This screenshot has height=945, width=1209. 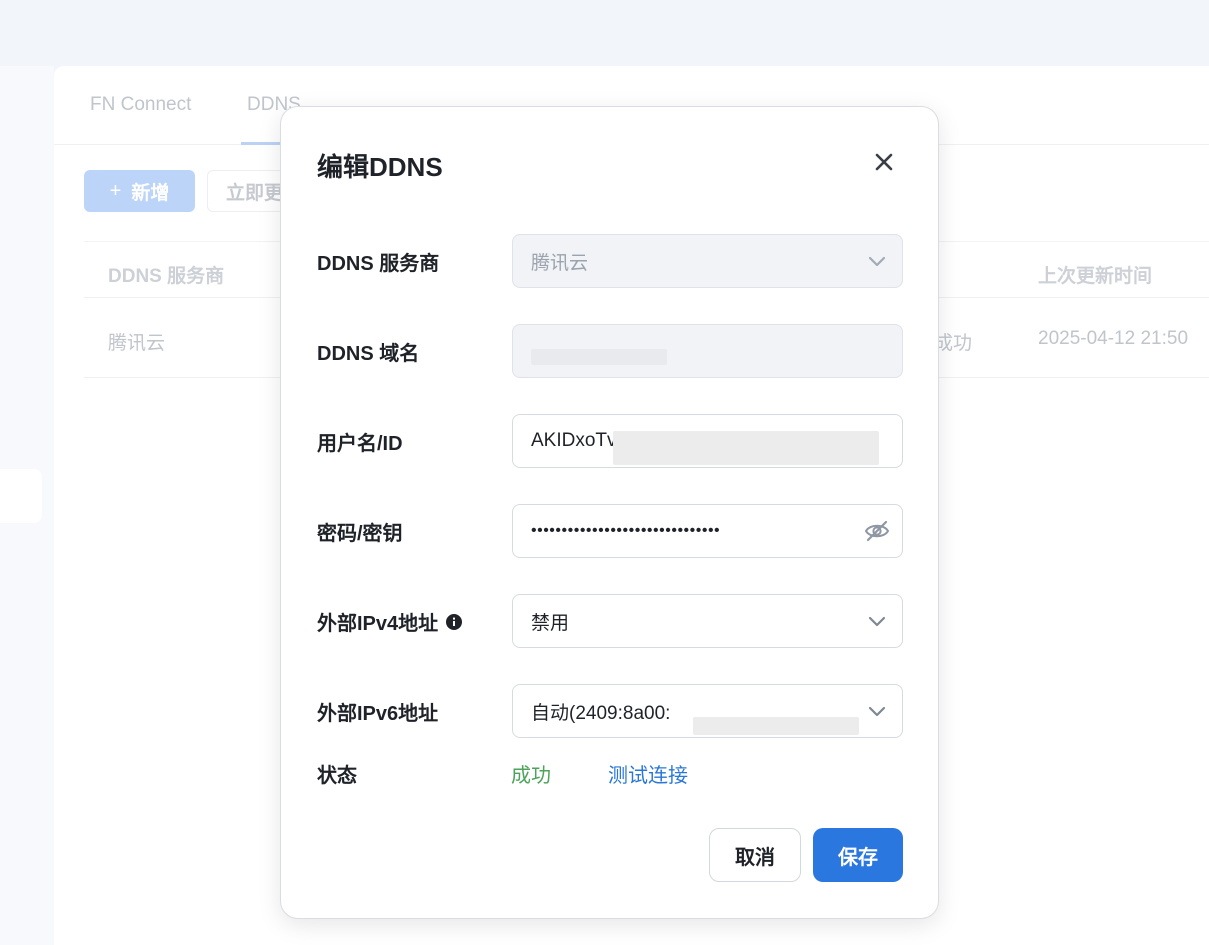 What do you see at coordinates (140, 105) in the screenshot?
I see `tab-fn-connect: FN Connect` at bounding box center [140, 105].